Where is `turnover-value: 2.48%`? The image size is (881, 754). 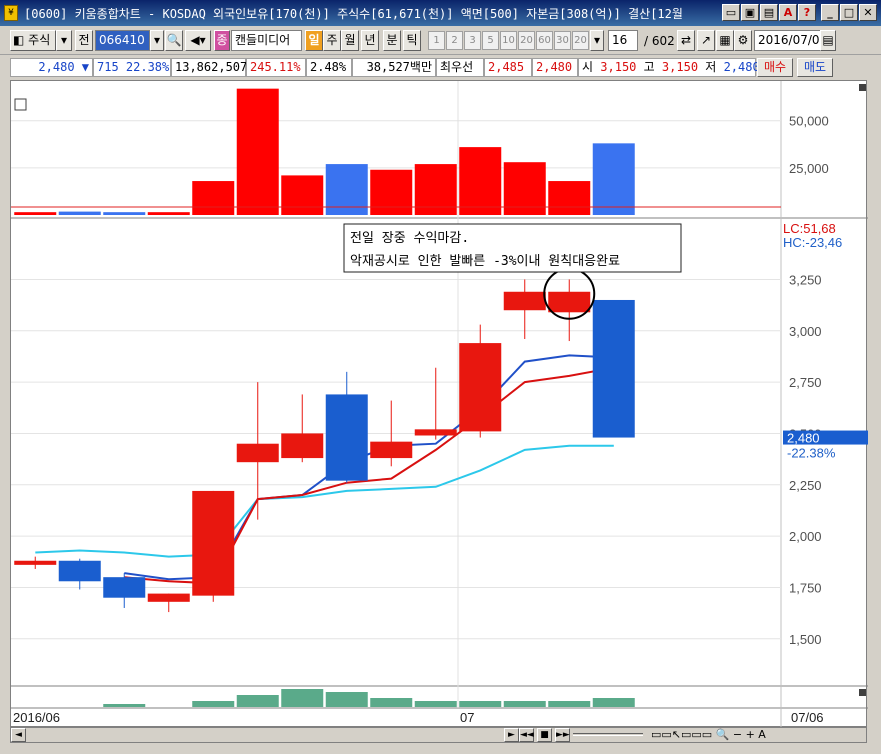 turnover-value: 2.48% is located at coordinates (329, 67).